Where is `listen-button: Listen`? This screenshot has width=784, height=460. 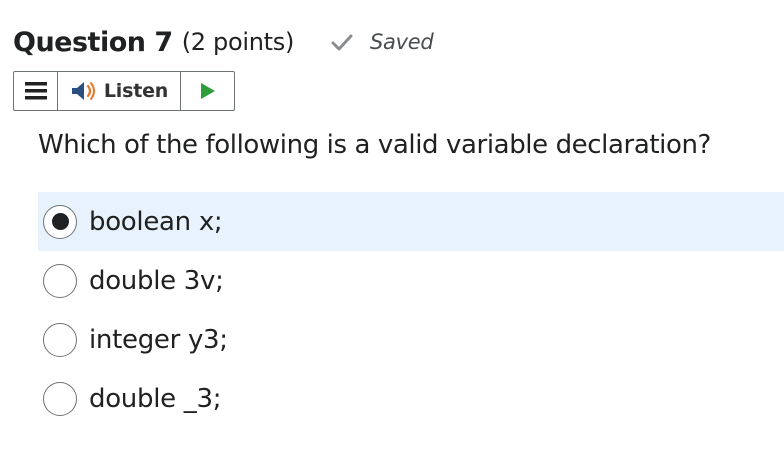
listen-button: Listen is located at coordinates (119, 91).